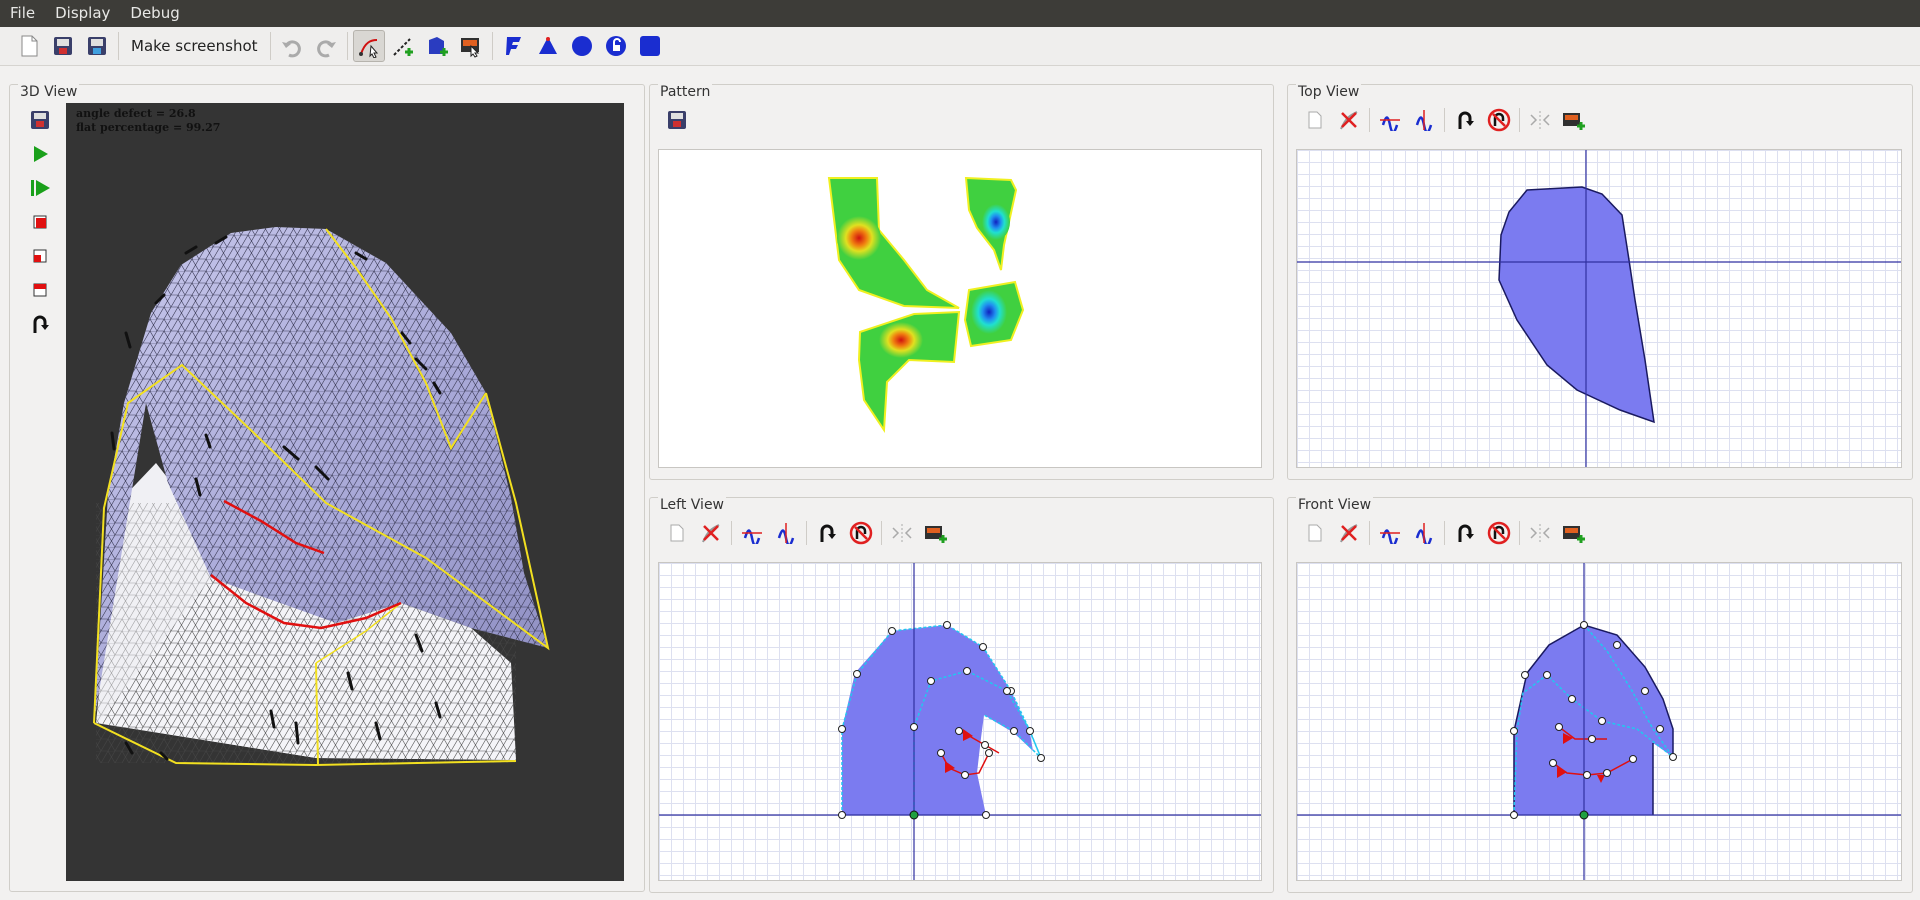 The image size is (1920, 900). Describe the element at coordinates (677, 120) in the screenshot. I see `save-pattern-icon` at that location.